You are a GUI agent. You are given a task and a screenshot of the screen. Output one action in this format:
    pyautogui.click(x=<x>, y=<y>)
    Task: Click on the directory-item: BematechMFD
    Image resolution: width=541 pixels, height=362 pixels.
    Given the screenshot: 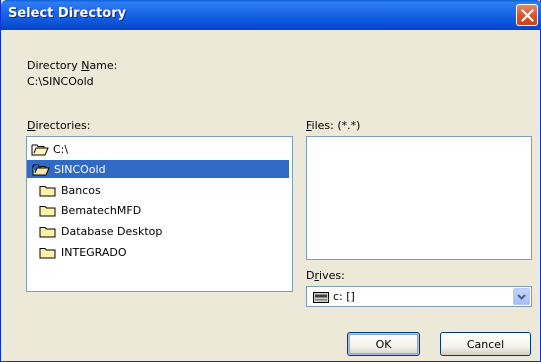 What is the action you would take?
    pyautogui.click(x=108, y=210)
    